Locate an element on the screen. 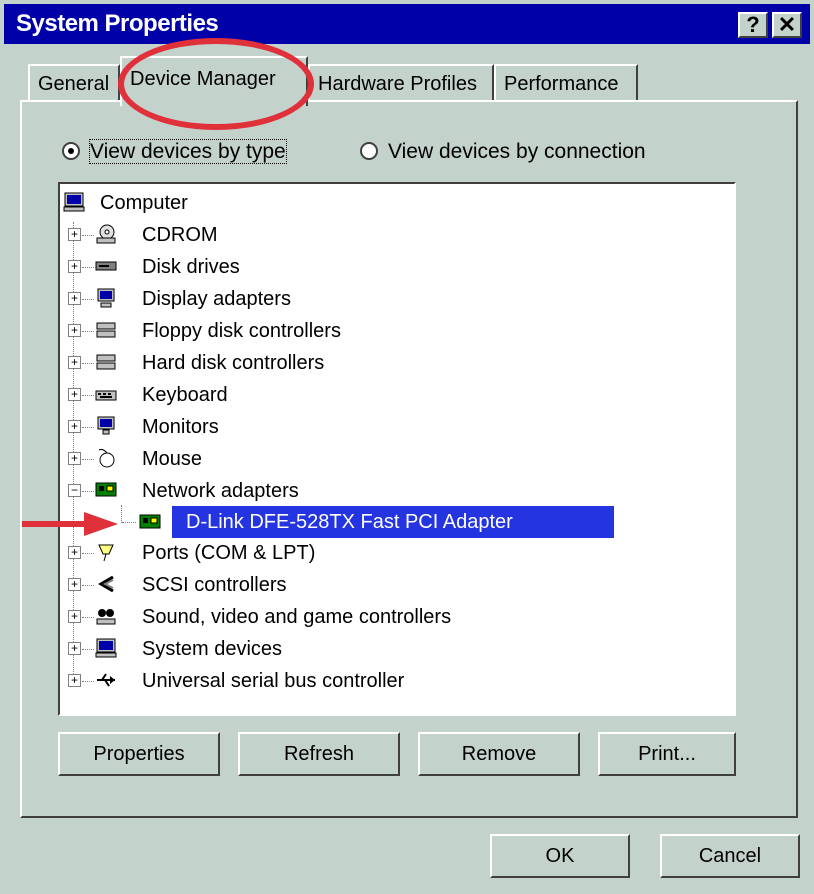  tree-node-label: Mouse is located at coordinates (172, 459).